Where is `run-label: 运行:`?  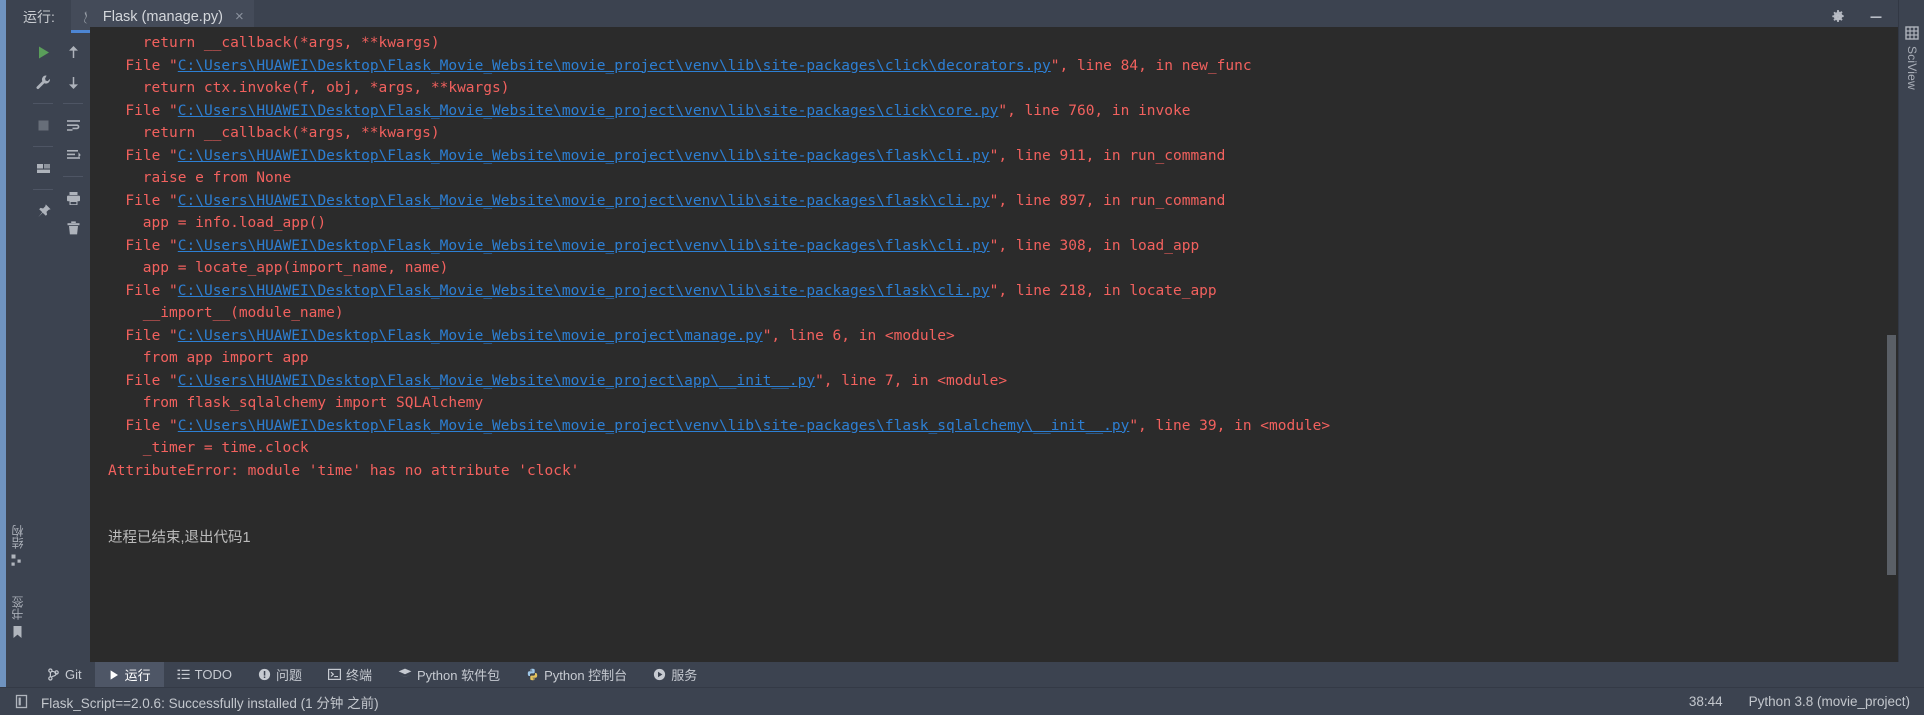
run-label: 运行: is located at coordinates (39, 16).